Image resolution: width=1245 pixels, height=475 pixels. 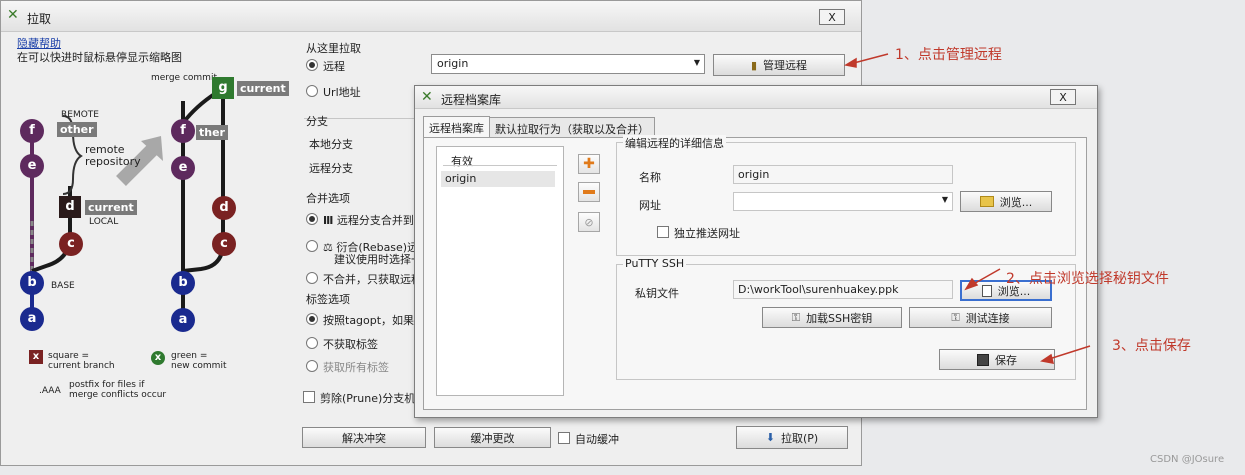 I want to click on watermark: CSDN @JOsure, so click(x=1187, y=459).